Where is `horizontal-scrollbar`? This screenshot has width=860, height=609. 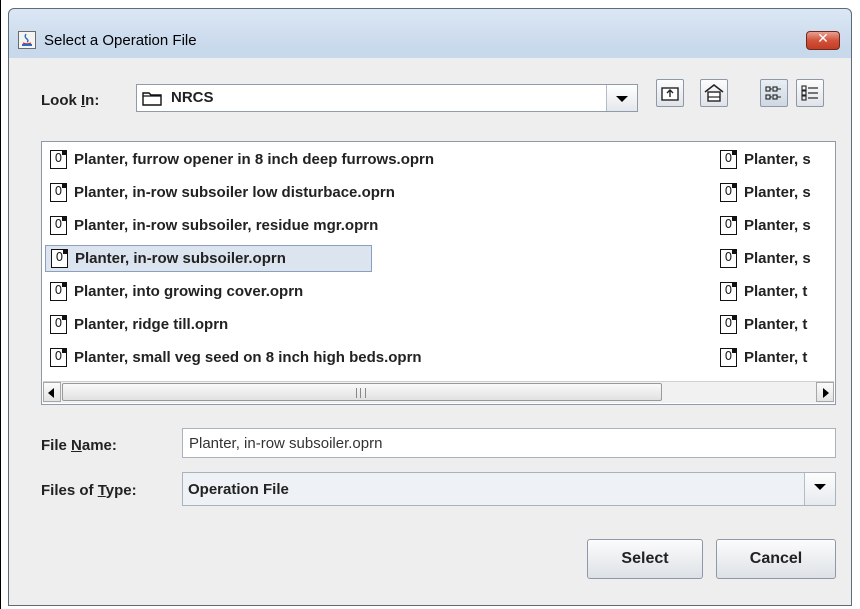 horizontal-scrollbar is located at coordinates (438, 392).